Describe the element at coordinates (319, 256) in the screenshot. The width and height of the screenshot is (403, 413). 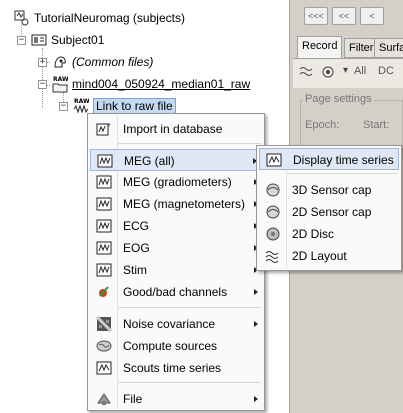
I see `menu-item-label: 2D Layout` at that location.